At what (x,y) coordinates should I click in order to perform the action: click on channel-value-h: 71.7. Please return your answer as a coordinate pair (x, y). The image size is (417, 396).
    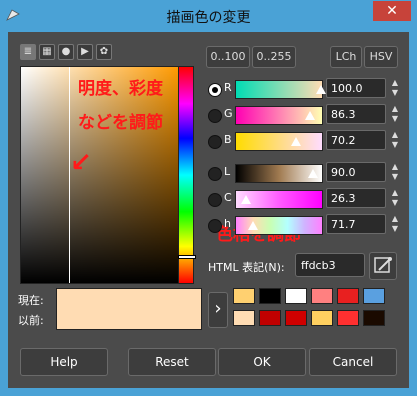
    Looking at the image, I should click on (356, 224).